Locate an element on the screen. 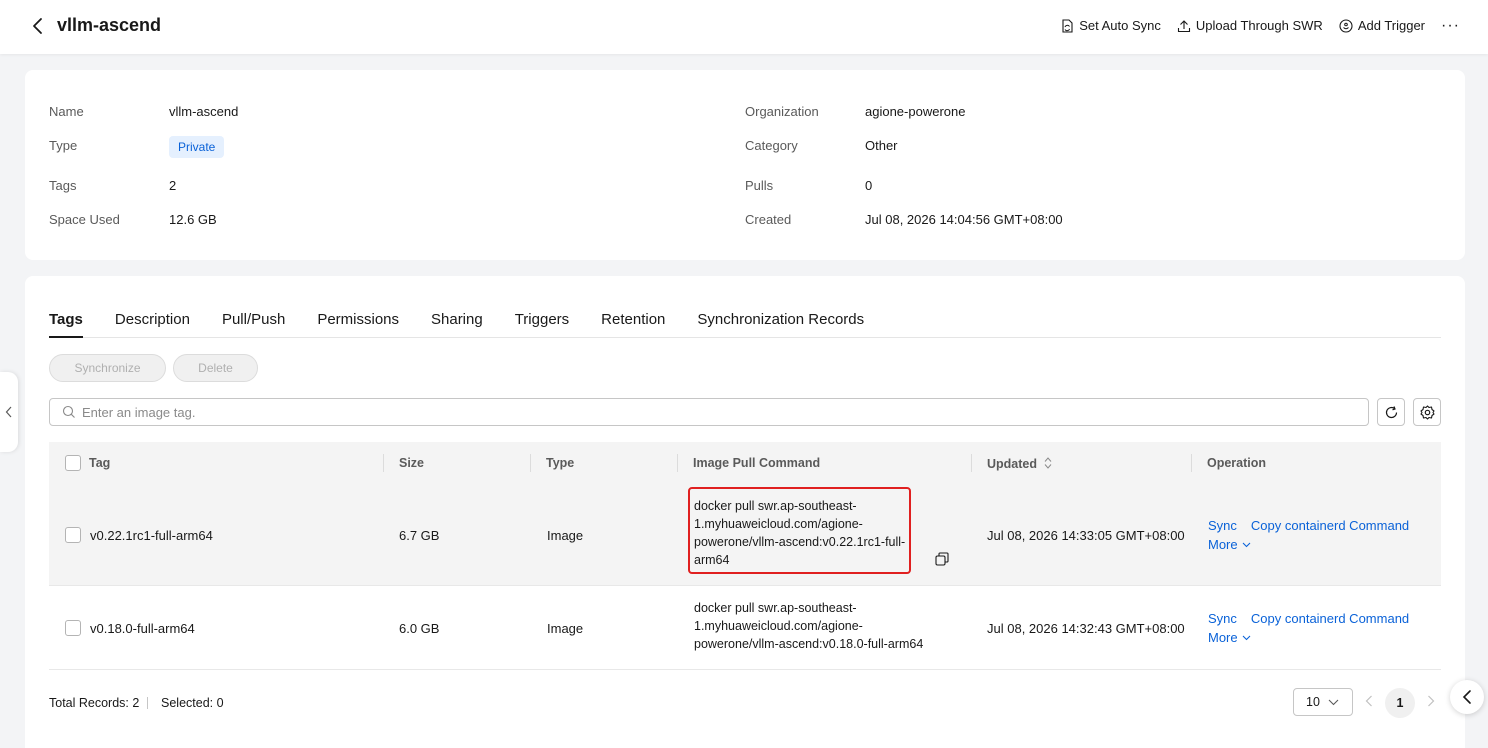 The height and width of the screenshot is (748, 1488). column-operation: Operation is located at coordinates (1237, 463).